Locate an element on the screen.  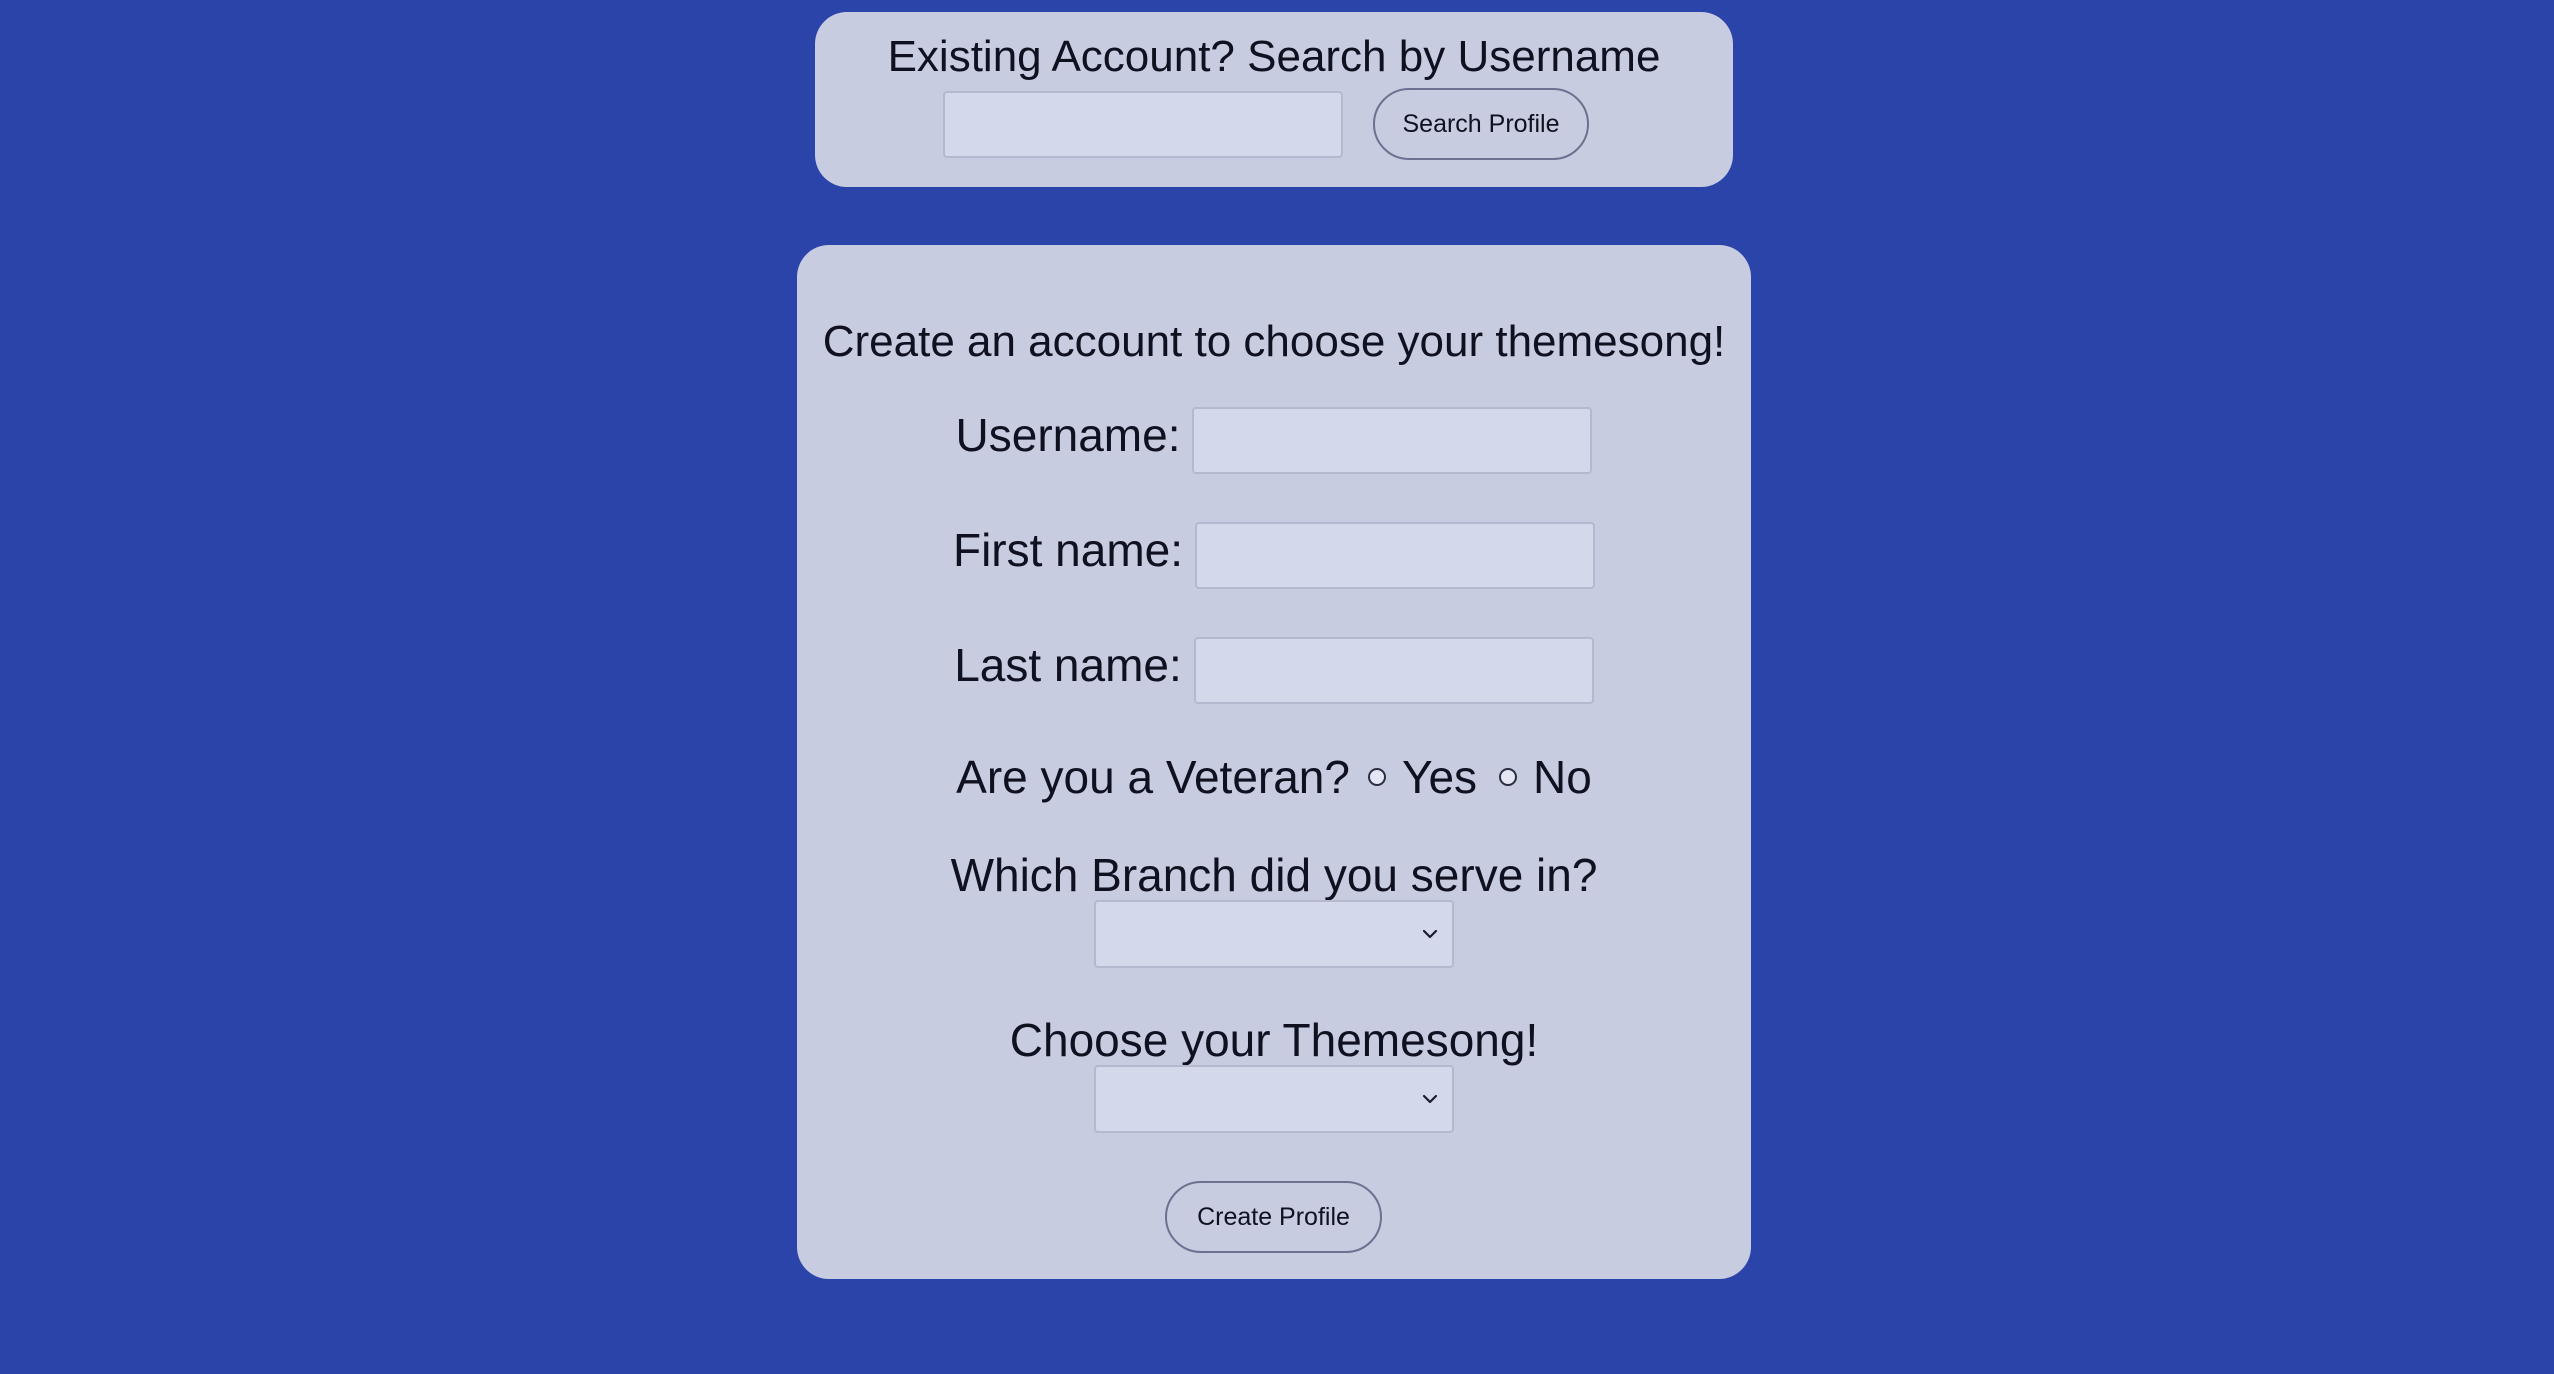
search-title: Existing Account? Search by Username is located at coordinates (1274, 56).